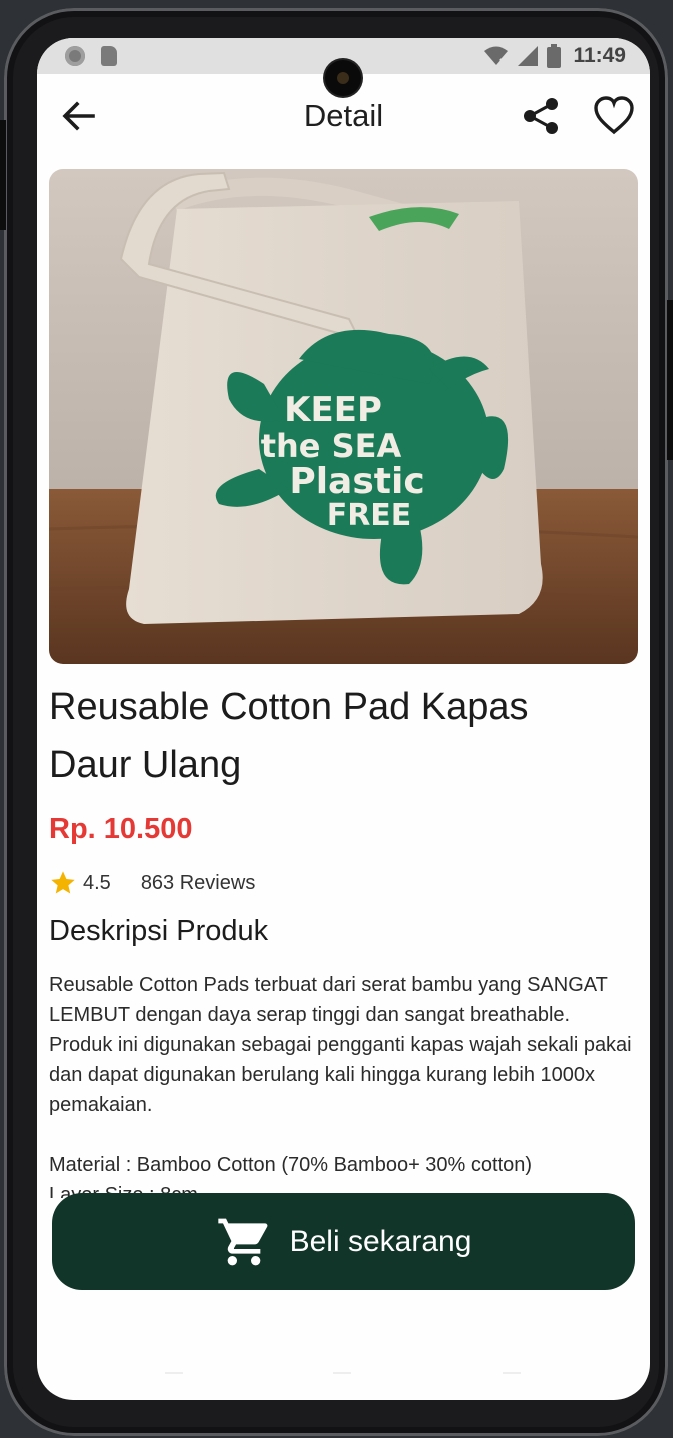 The image size is (673, 1438). I want to click on review-count: 863 Reviews, so click(198, 883).